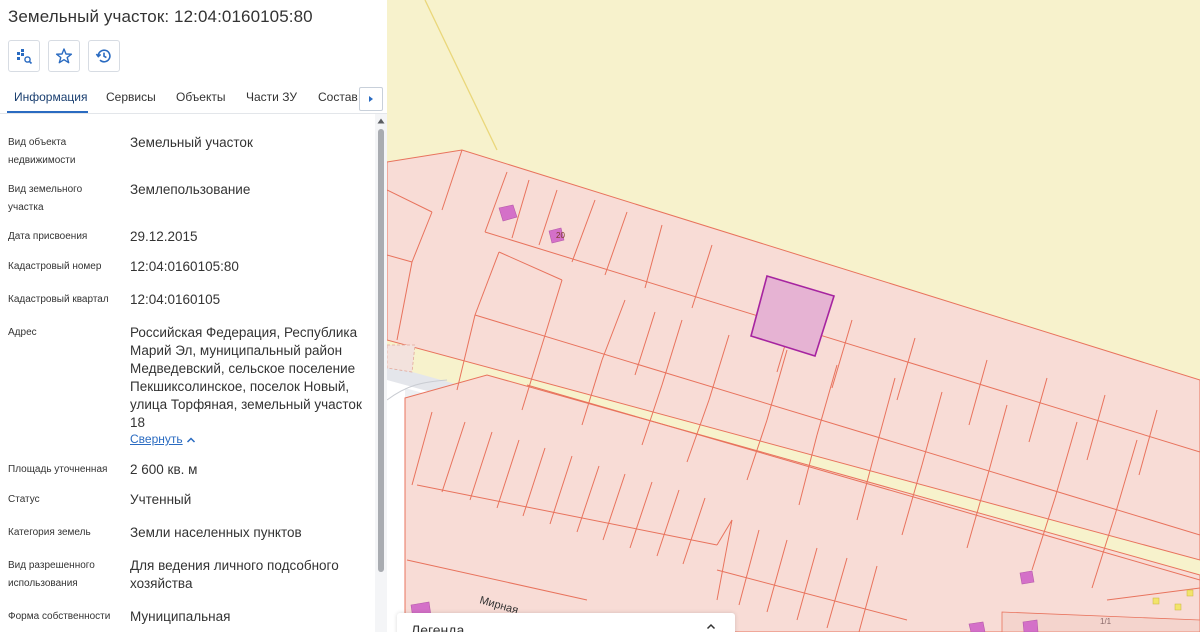  Describe the element at coordinates (175, 299) in the screenshot. I see `attribute-value: 12:04:0160105` at that location.